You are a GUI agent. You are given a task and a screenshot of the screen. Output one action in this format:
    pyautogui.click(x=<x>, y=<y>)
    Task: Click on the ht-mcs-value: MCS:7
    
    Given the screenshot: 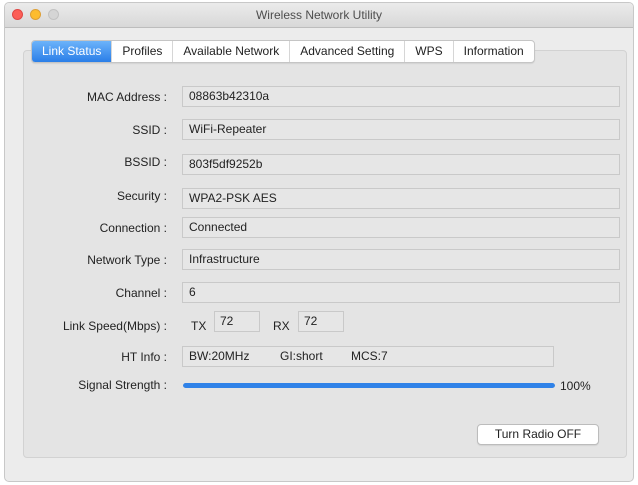 What is the action you would take?
    pyautogui.click(x=369, y=356)
    